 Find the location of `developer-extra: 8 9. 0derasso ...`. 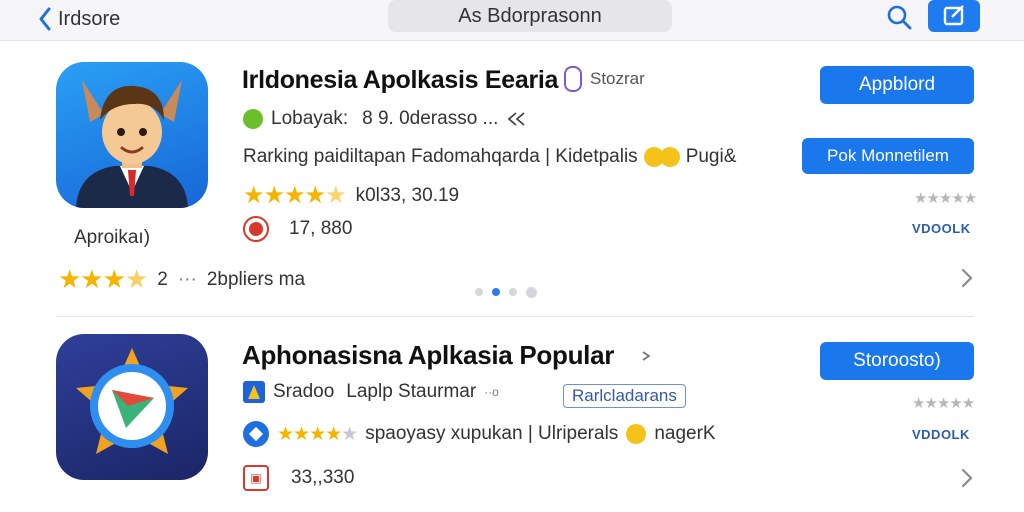

developer-extra: 8 9. 0derasso ... is located at coordinates (430, 118).